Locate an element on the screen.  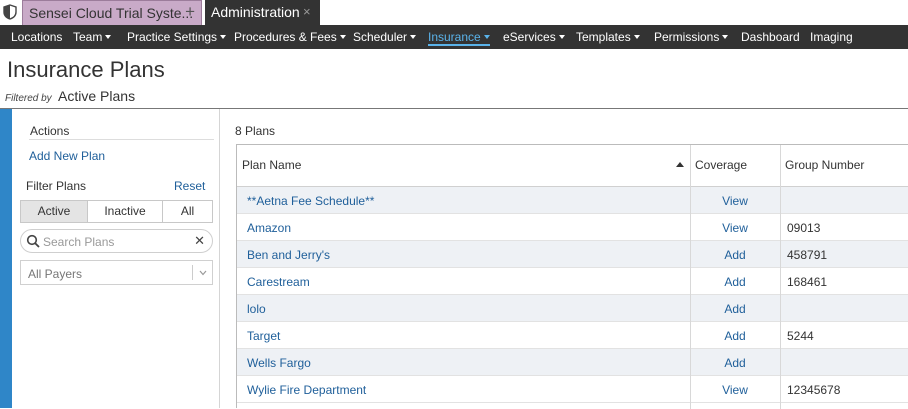
plan-name-link: Ben and Jerry's is located at coordinates (288, 255).